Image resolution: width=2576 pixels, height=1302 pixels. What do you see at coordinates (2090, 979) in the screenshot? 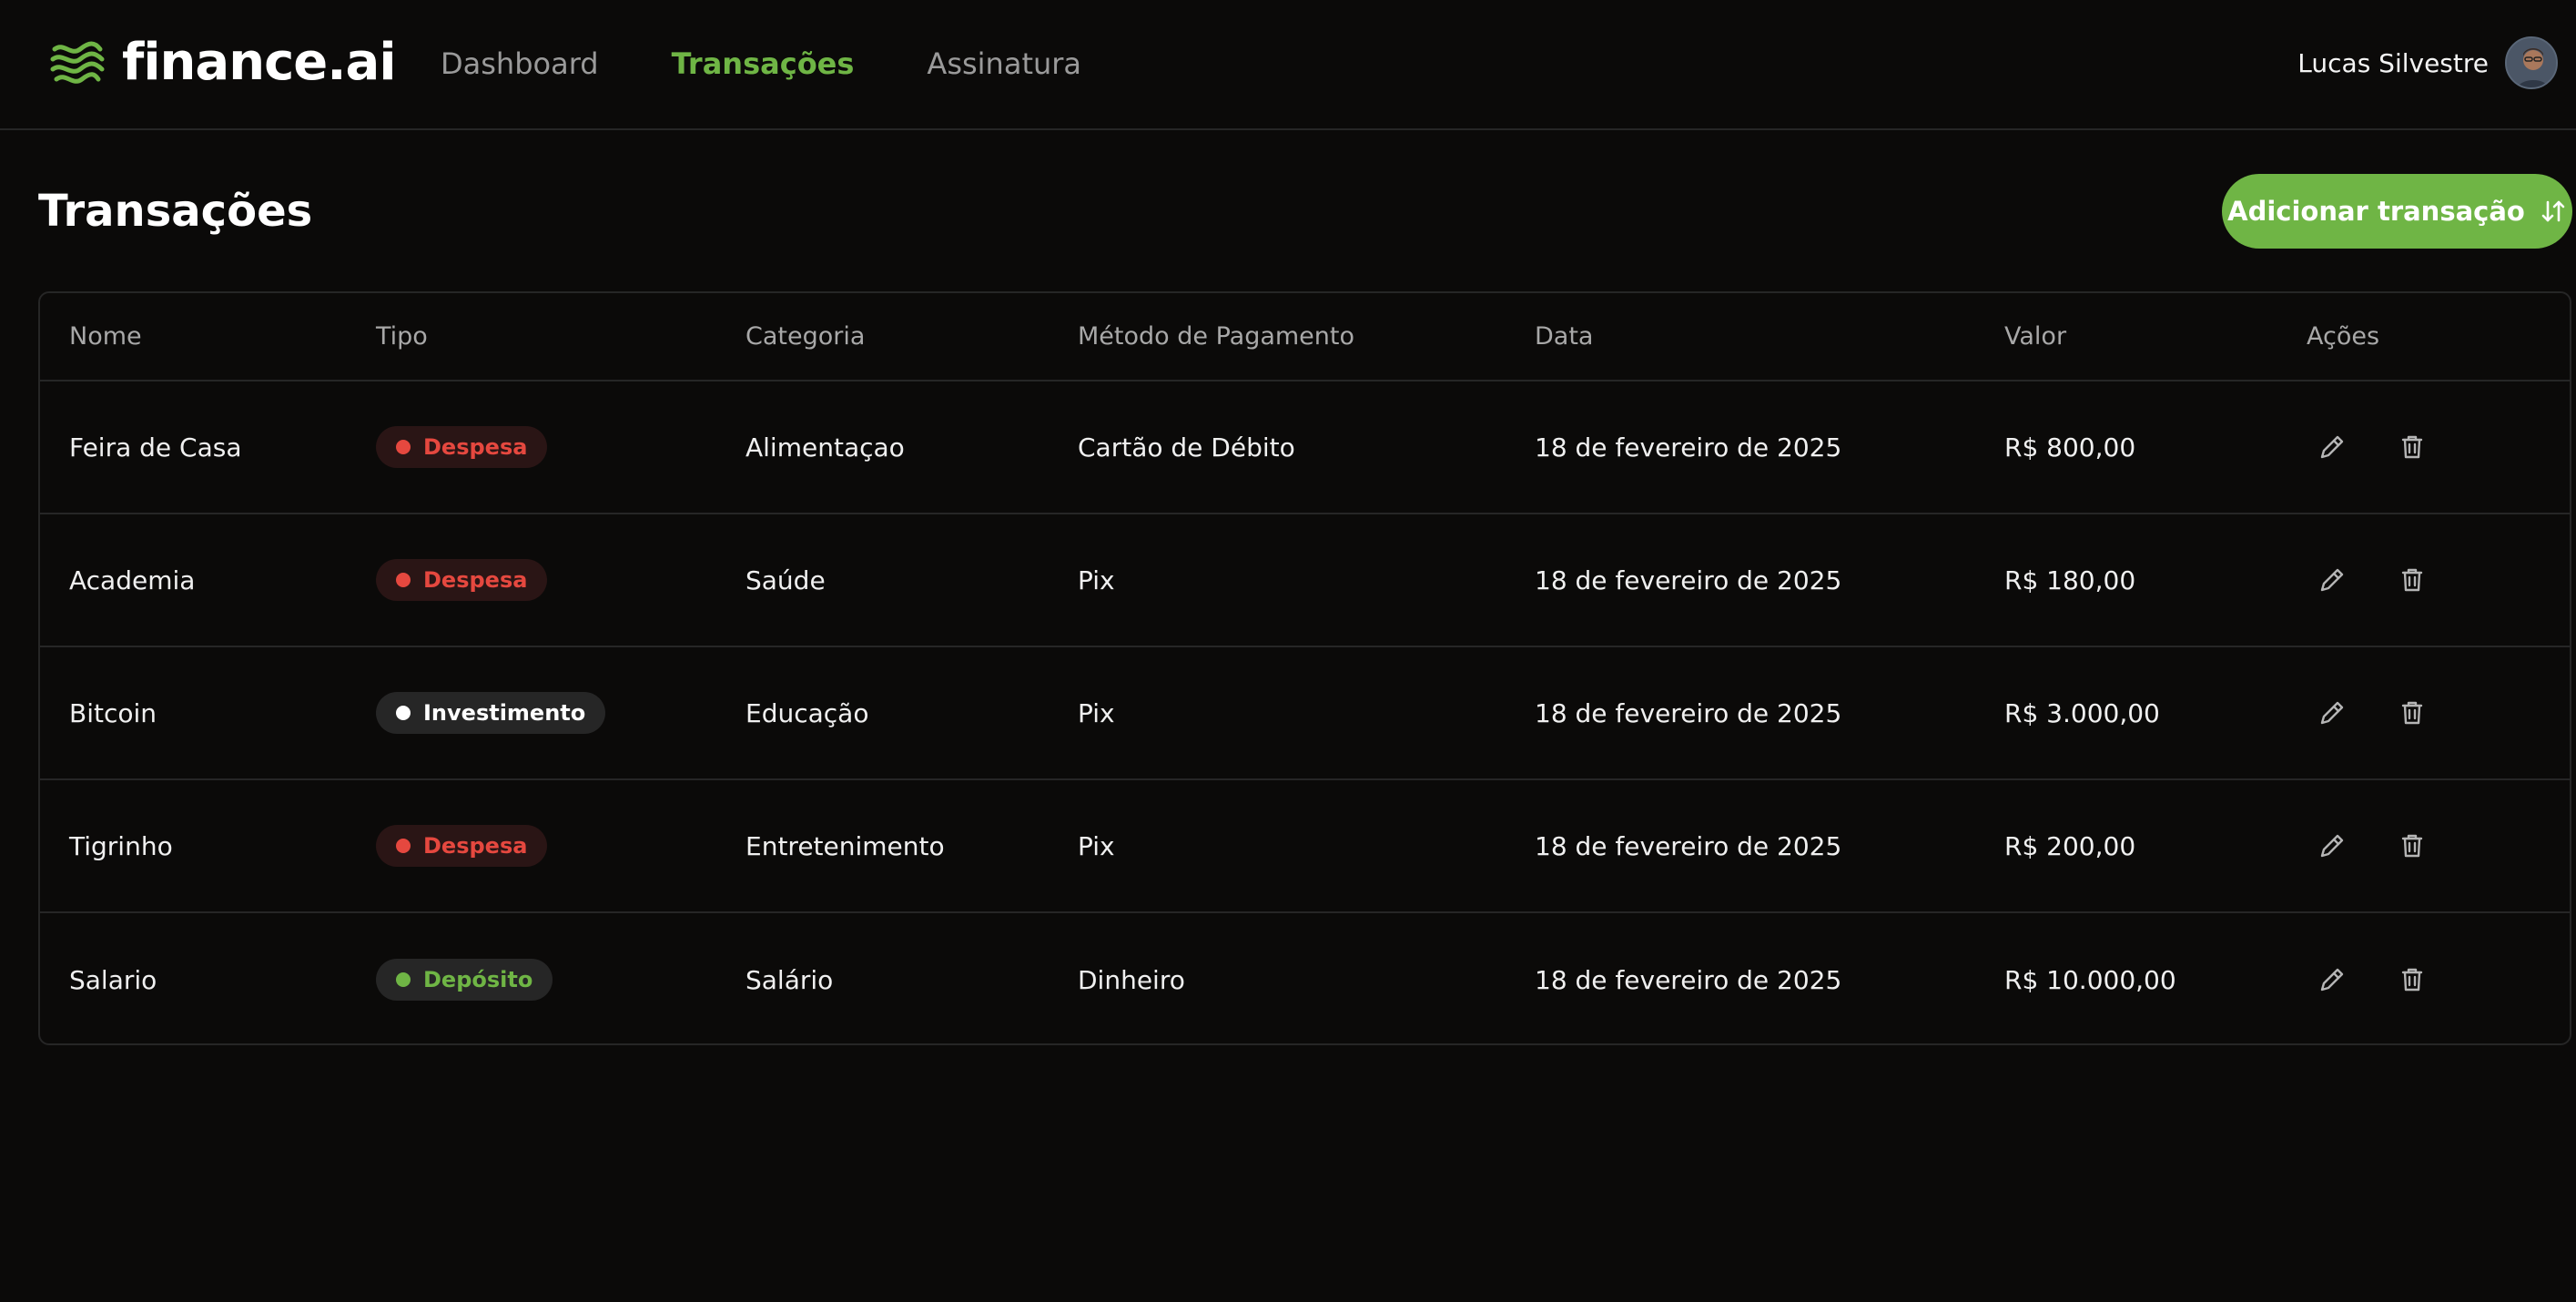
I see `cell-valor: R$ 10.000,00` at bounding box center [2090, 979].